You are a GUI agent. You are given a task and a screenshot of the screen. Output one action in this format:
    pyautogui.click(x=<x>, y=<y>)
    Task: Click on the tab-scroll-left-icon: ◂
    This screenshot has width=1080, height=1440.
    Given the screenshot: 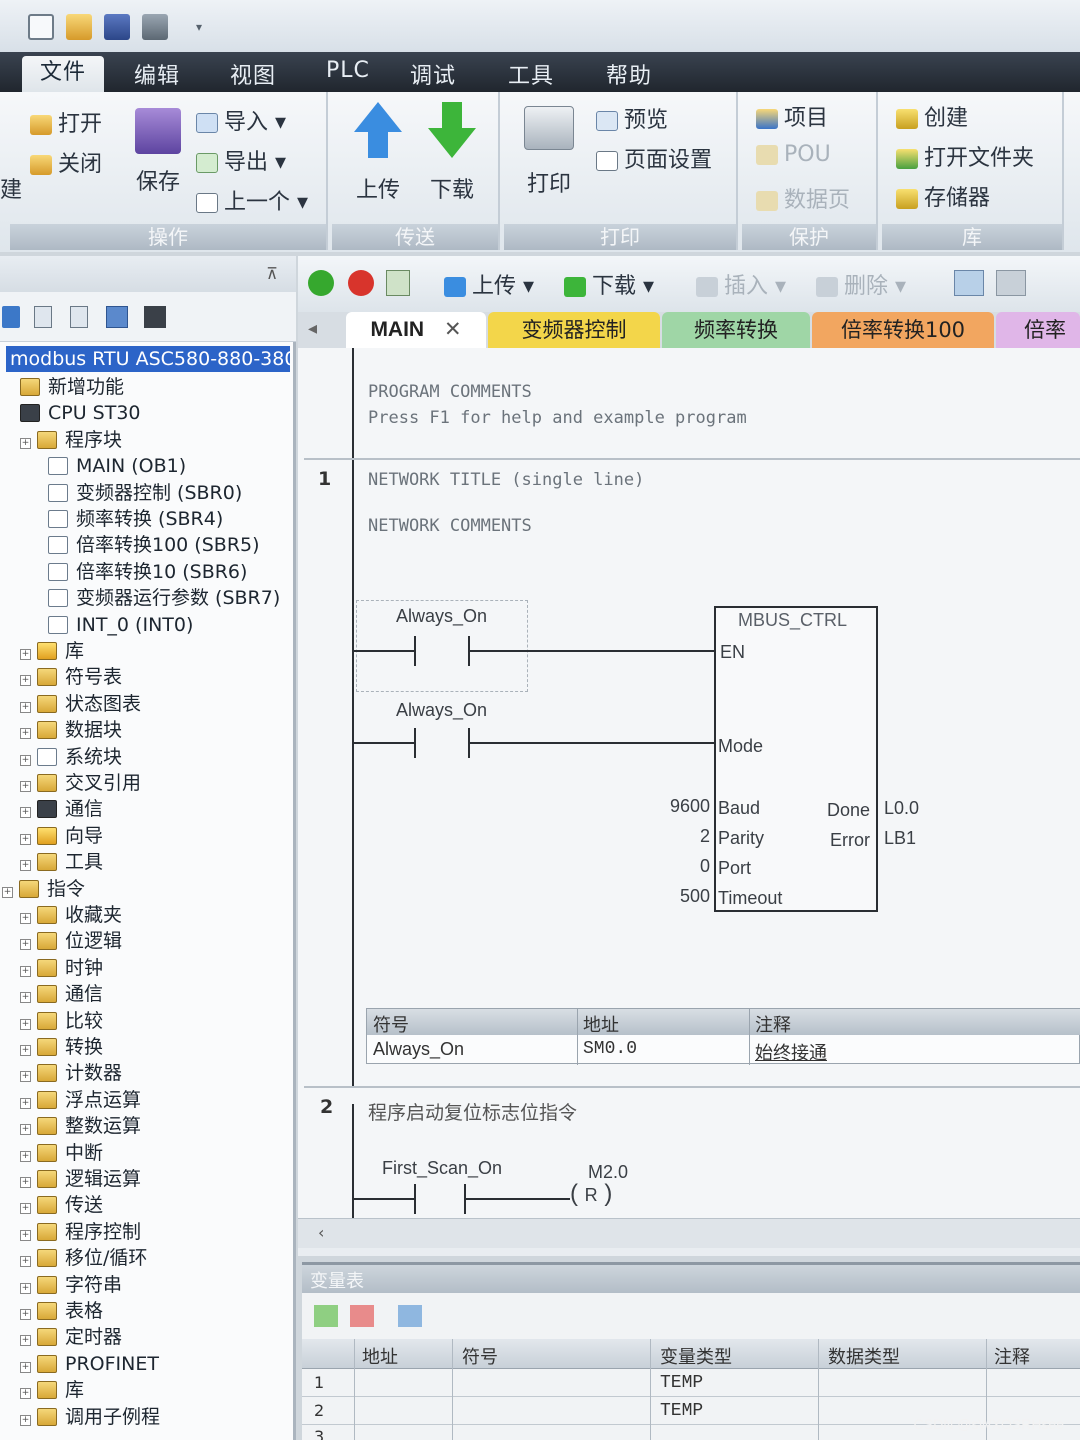 What is the action you would take?
    pyautogui.click(x=312, y=328)
    